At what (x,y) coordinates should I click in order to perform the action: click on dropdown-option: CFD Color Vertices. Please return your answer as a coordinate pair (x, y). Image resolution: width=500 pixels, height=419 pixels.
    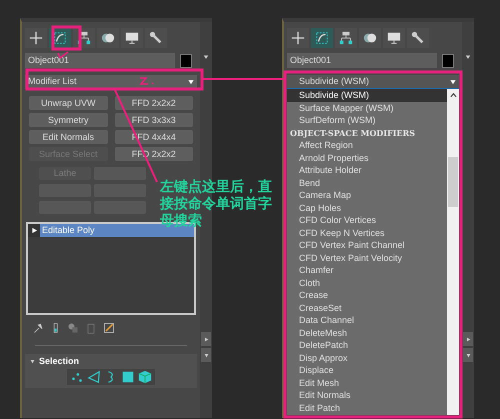
    Looking at the image, I should click on (367, 220).